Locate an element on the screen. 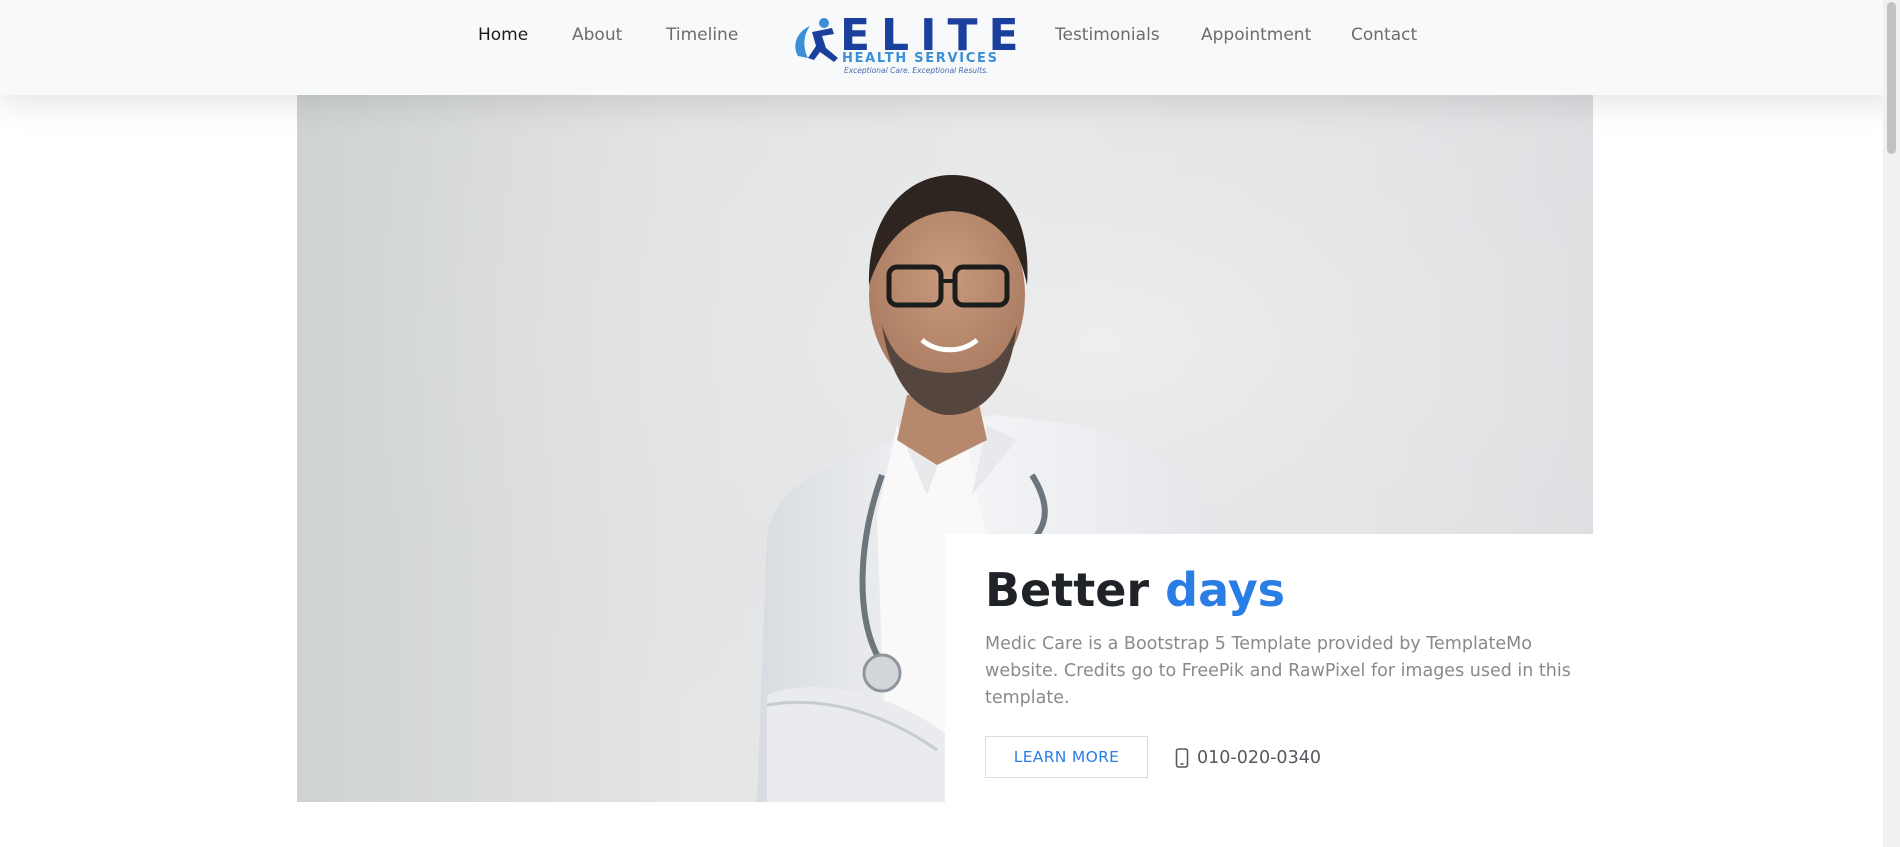 This screenshot has width=1900, height=847. phone-number: 010-020-0340 is located at coordinates (1259, 758).